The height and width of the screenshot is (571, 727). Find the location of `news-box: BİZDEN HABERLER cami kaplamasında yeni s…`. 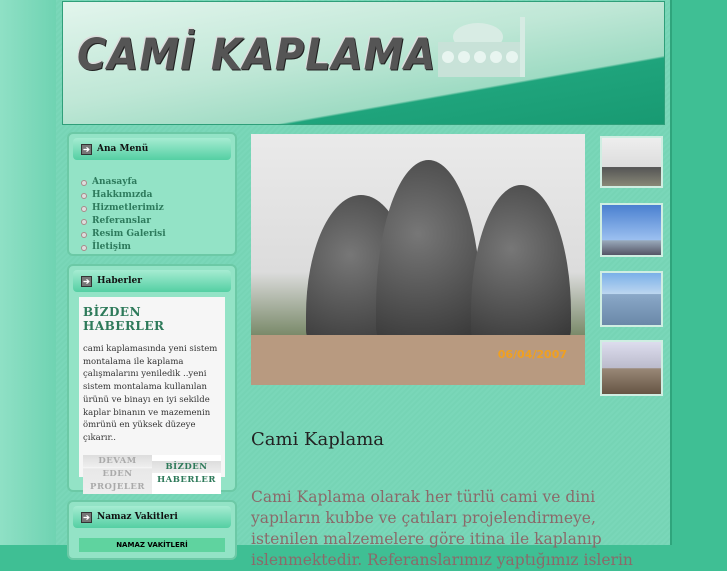

news-box: BİZDEN HABERLER cami kaplamasında yeni s… is located at coordinates (152, 395).